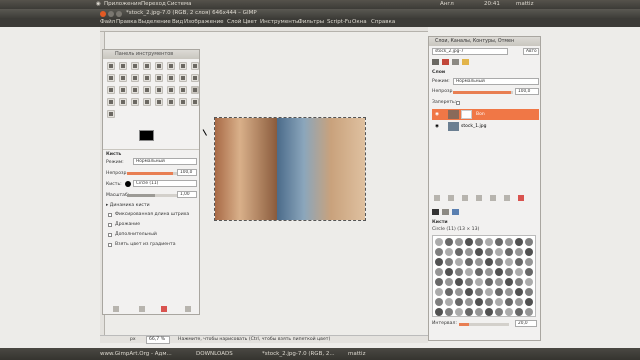 This screenshot has width=640, height=360. I want to click on image-select: stock_2.jpg-7, so click(470, 51).